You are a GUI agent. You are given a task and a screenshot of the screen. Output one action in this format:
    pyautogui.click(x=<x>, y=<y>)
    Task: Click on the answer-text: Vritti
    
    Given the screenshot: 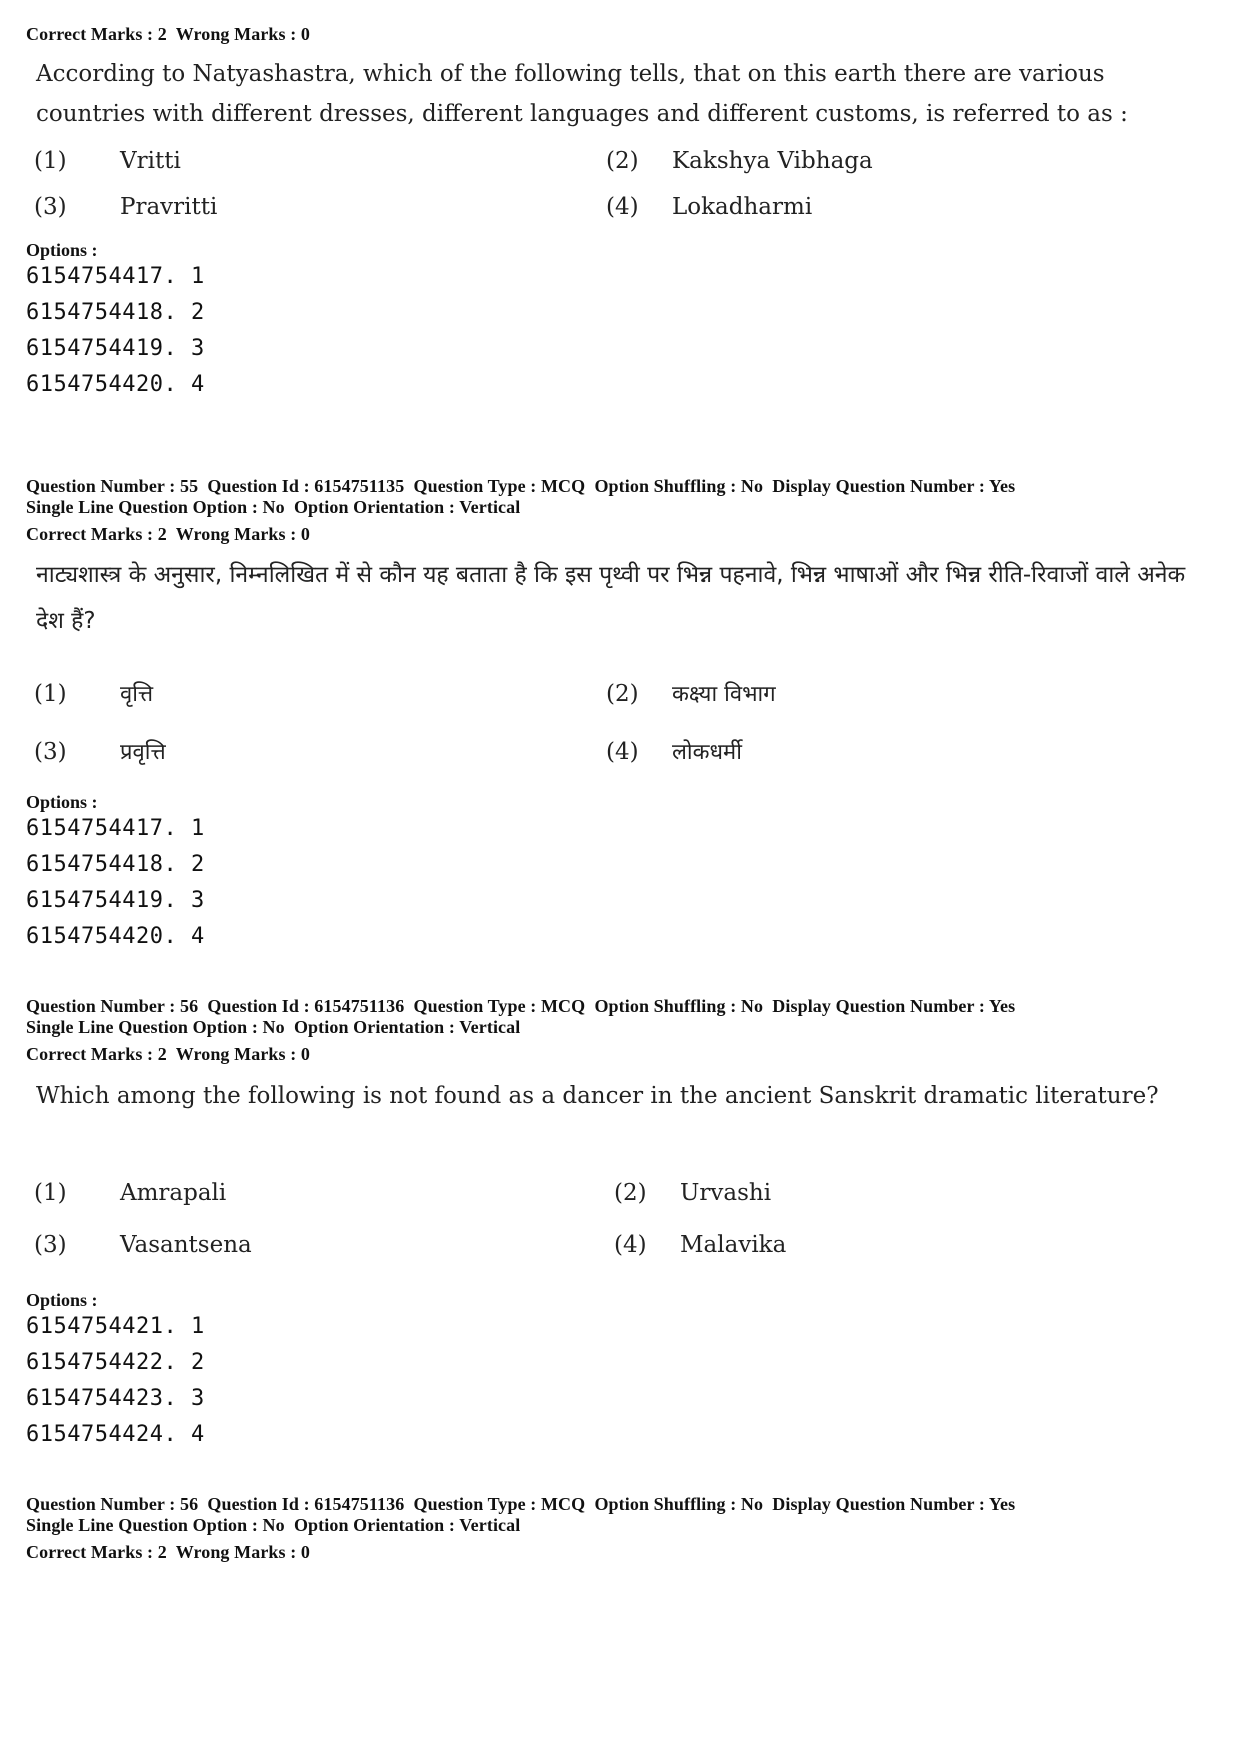 What is the action you would take?
    pyautogui.click(x=150, y=161)
    